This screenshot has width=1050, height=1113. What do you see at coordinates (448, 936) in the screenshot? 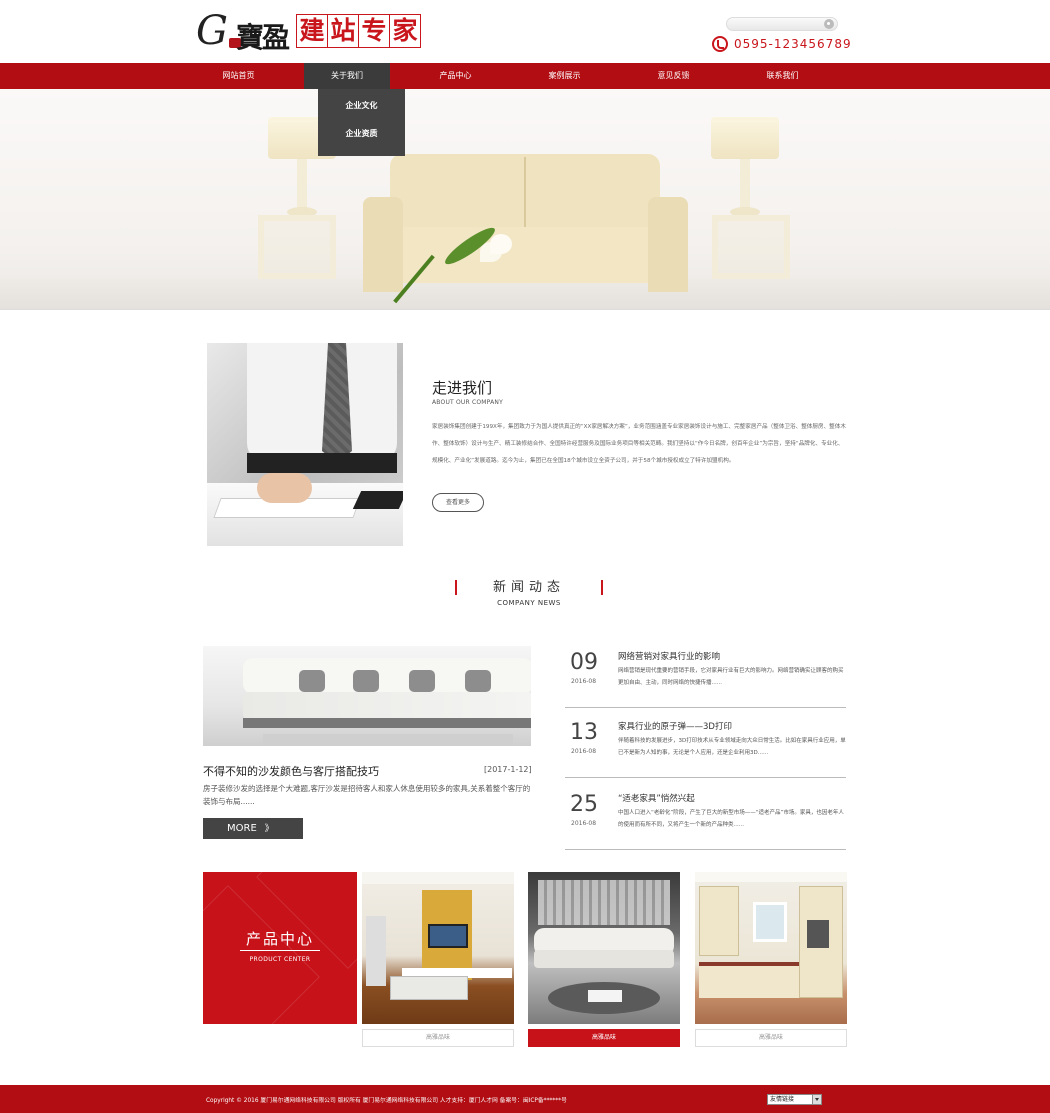
I see `image-tv` at bounding box center [448, 936].